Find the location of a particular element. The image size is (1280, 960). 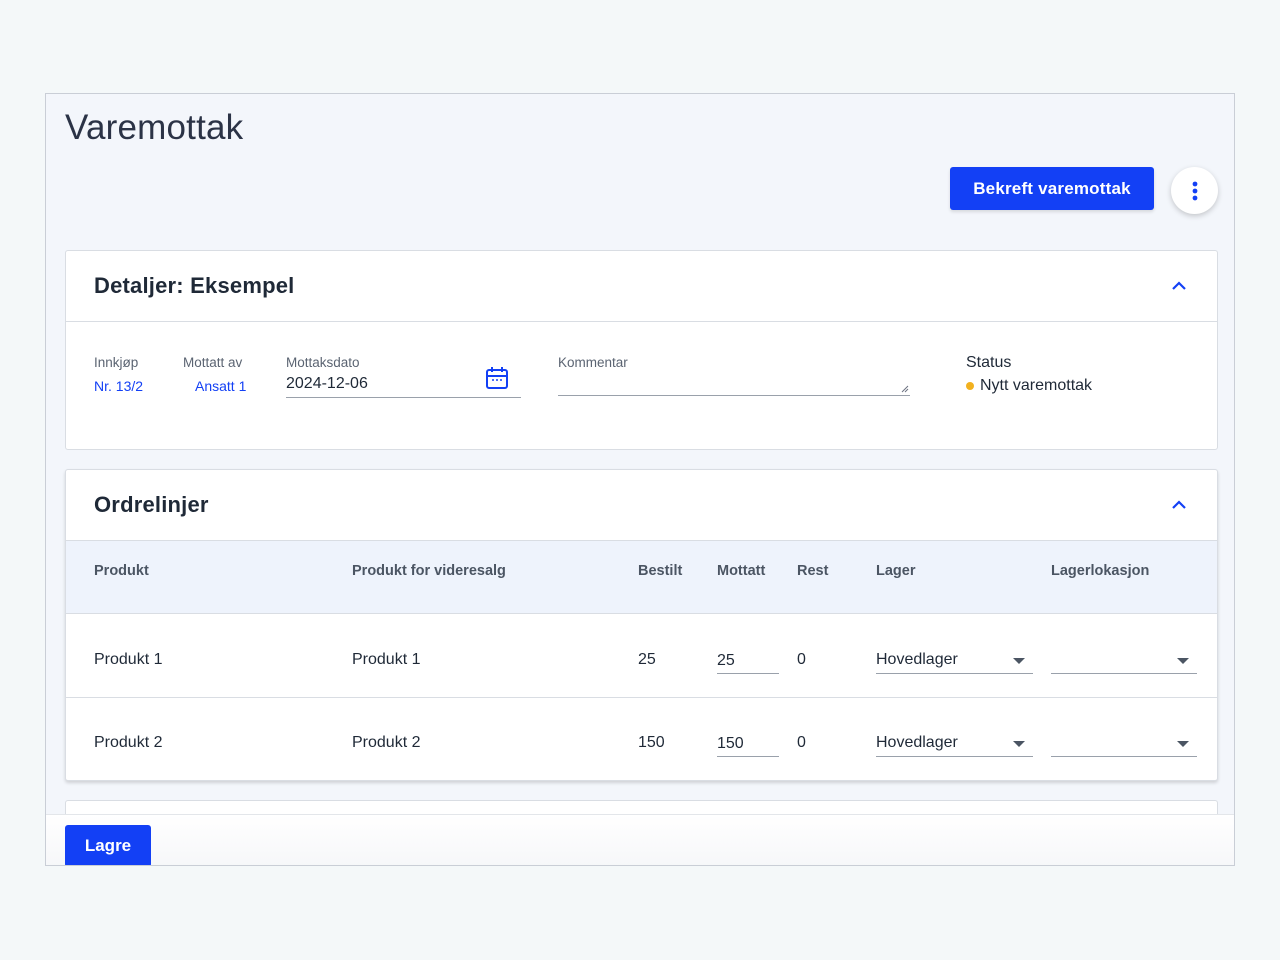

column-header-resale-product: Produkt for videresalg is located at coordinates (429, 571).